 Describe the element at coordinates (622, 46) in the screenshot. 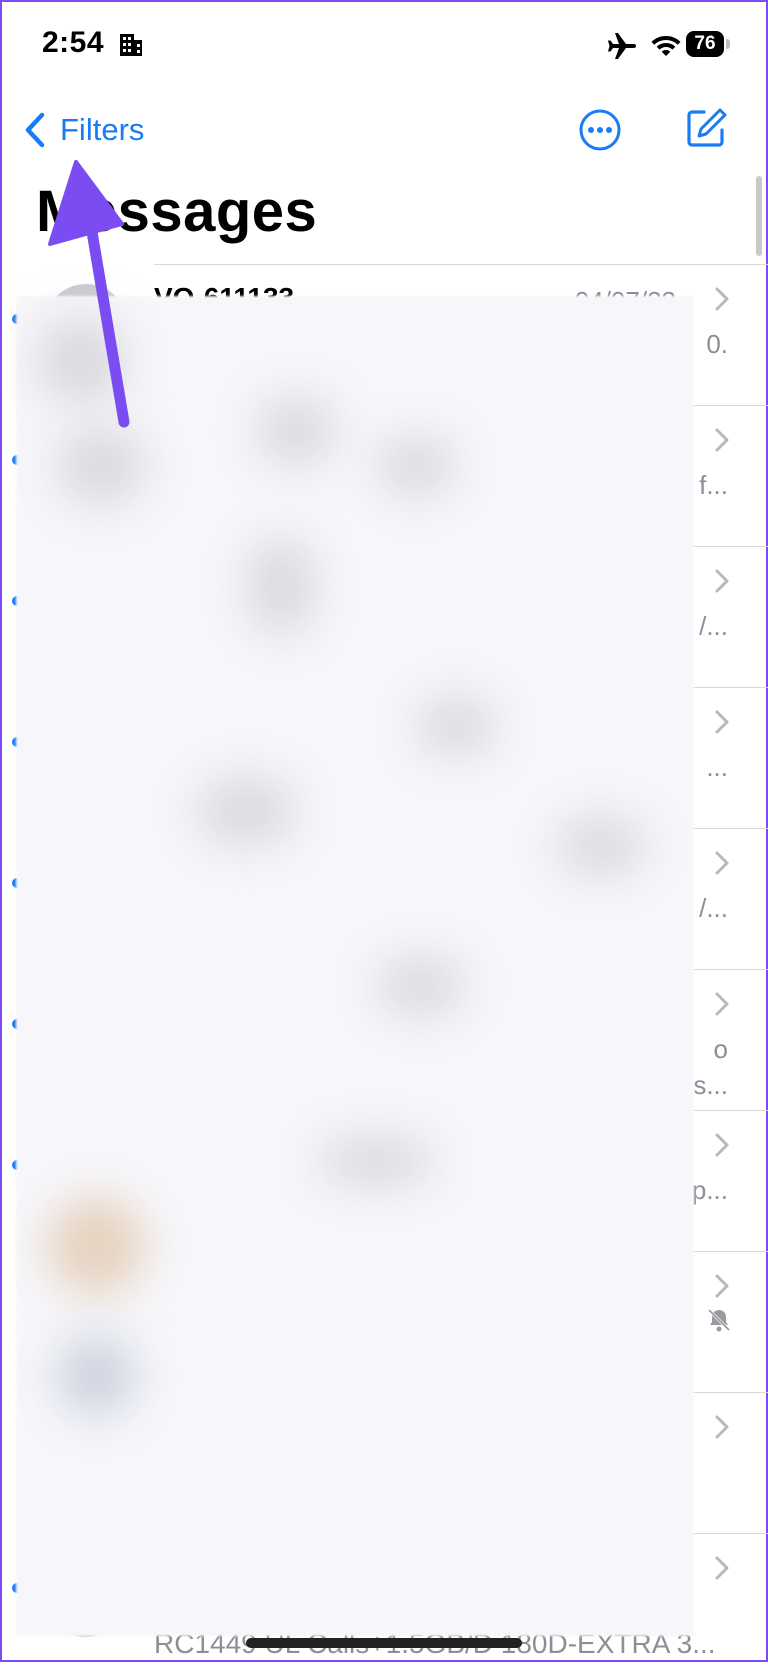

I see `airplane-icon` at that location.